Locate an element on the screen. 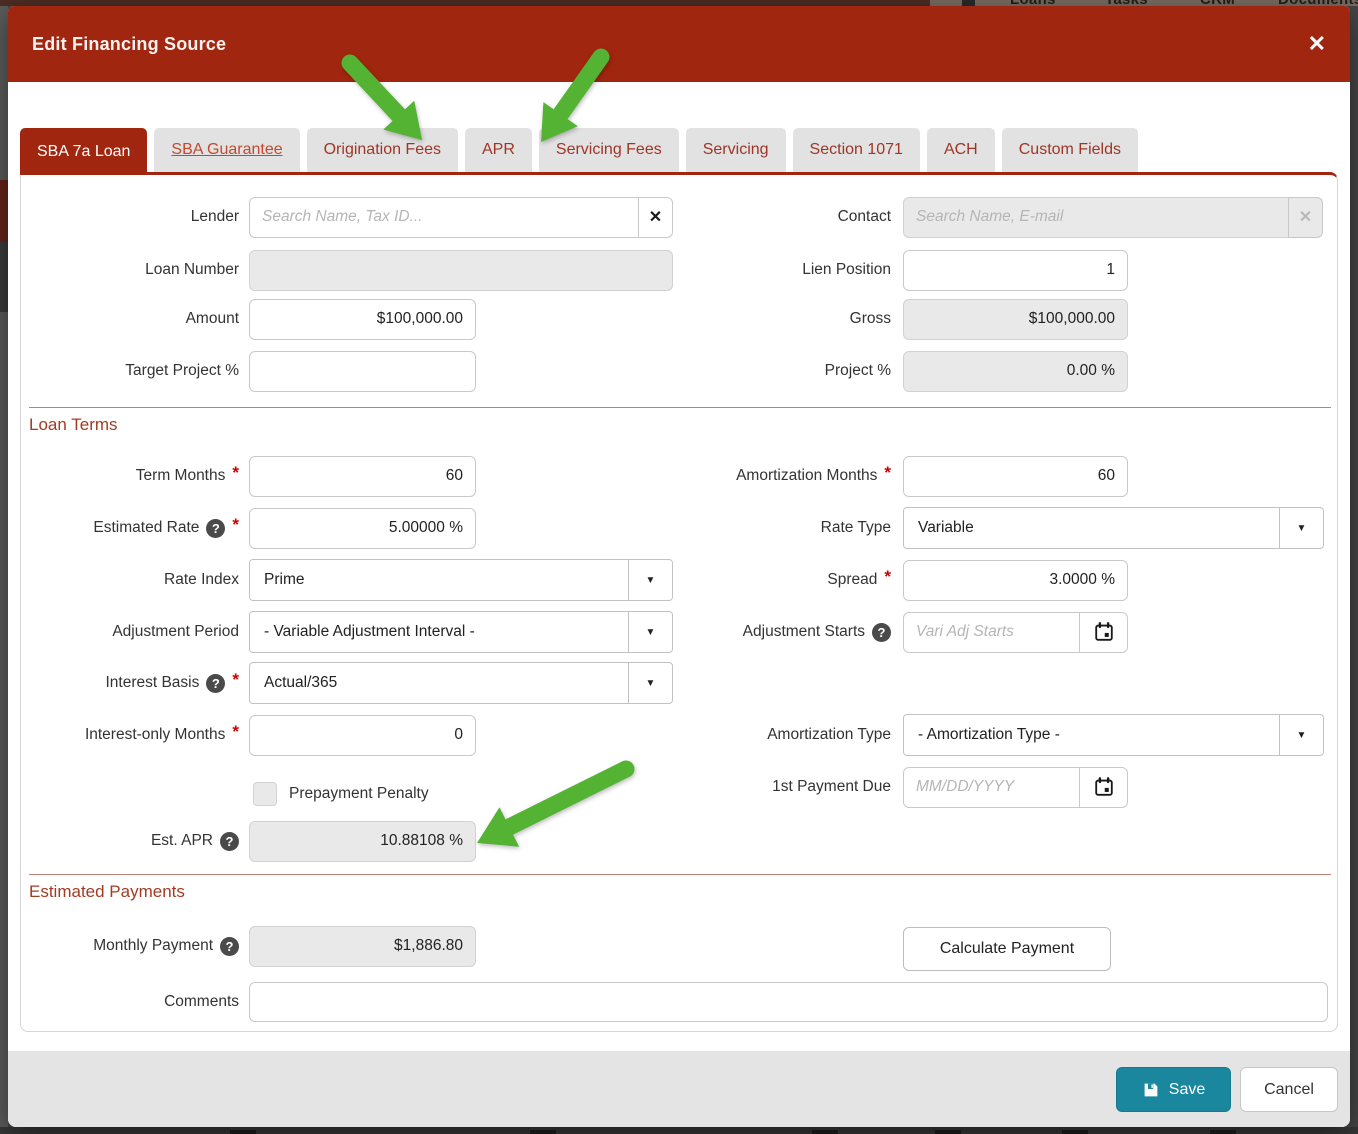 The height and width of the screenshot is (1134, 1358). lender-clear-button: ✕ is located at coordinates (655, 217).